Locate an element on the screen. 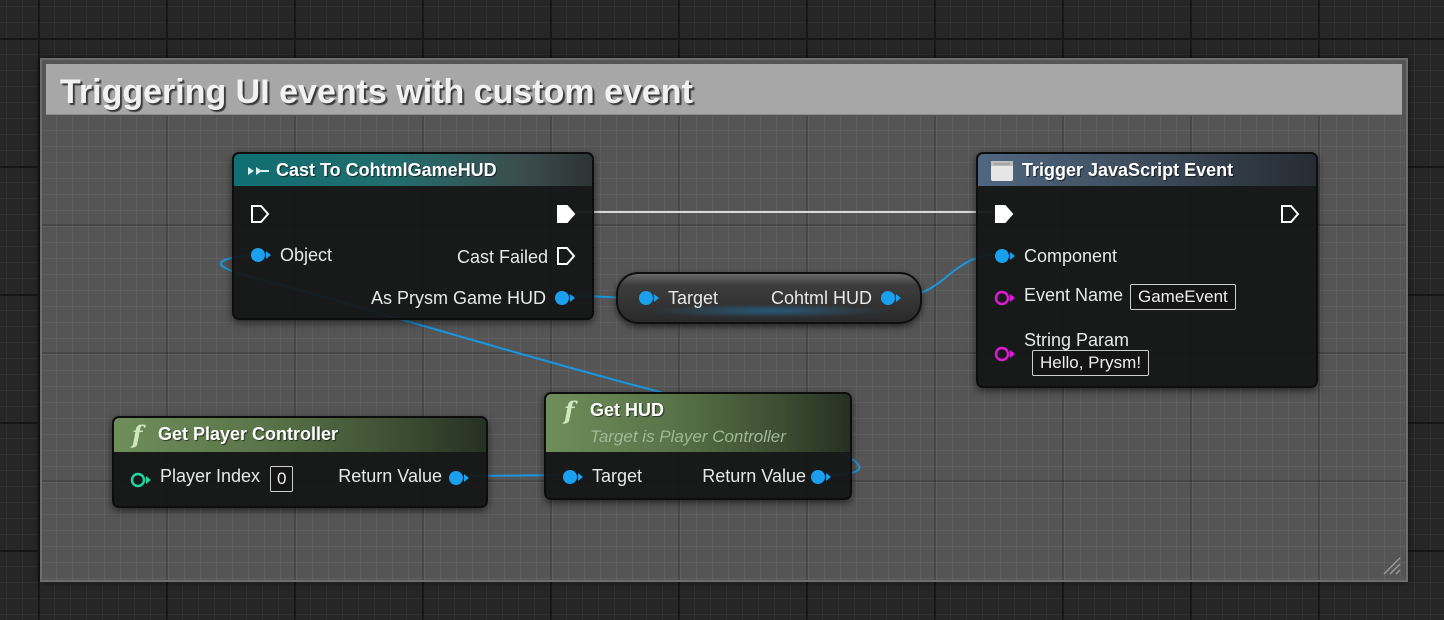 The height and width of the screenshot is (620, 1444). cast-node-header: Cast To CohtmlGameHUD is located at coordinates (413, 170).